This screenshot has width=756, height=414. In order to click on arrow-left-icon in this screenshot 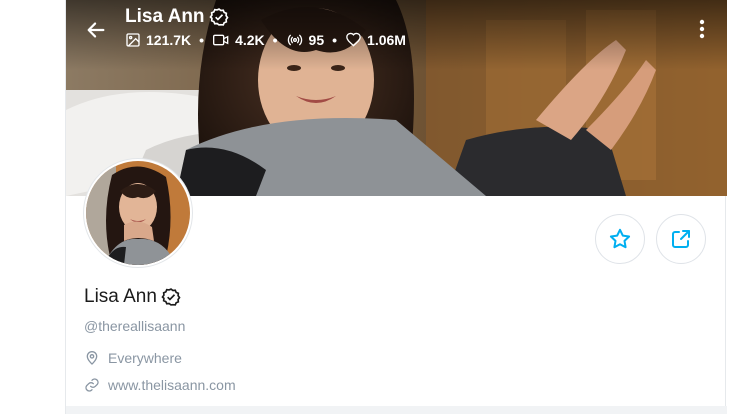, I will do `click(96, 30)`.